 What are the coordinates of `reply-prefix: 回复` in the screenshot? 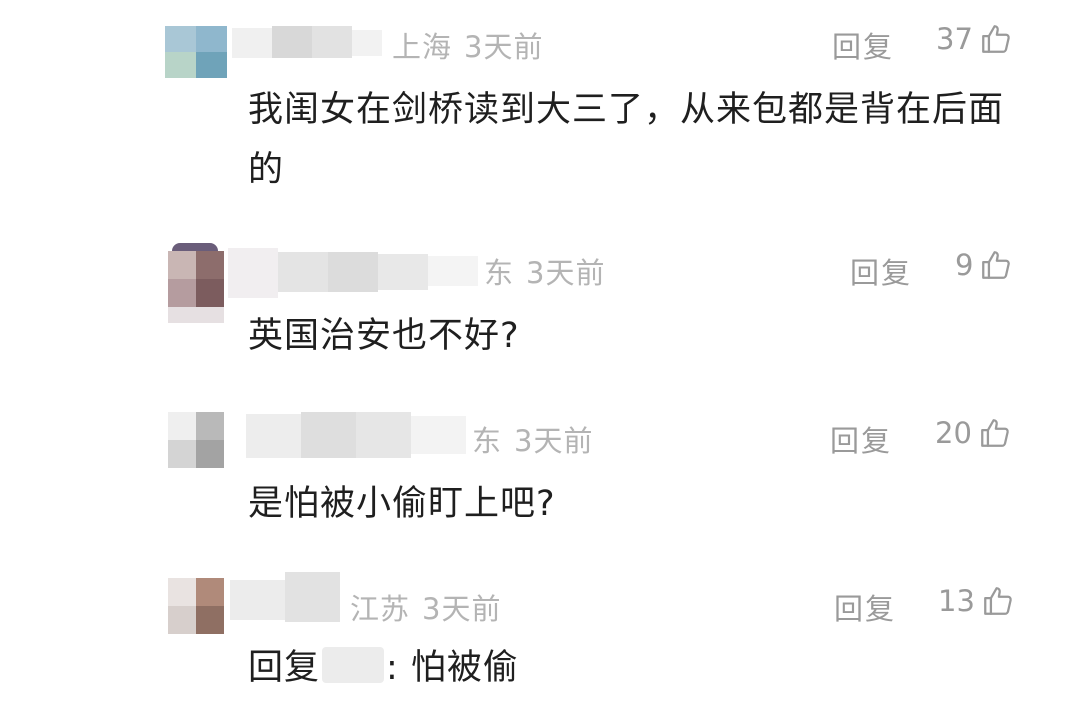 It's located at (284, 668).